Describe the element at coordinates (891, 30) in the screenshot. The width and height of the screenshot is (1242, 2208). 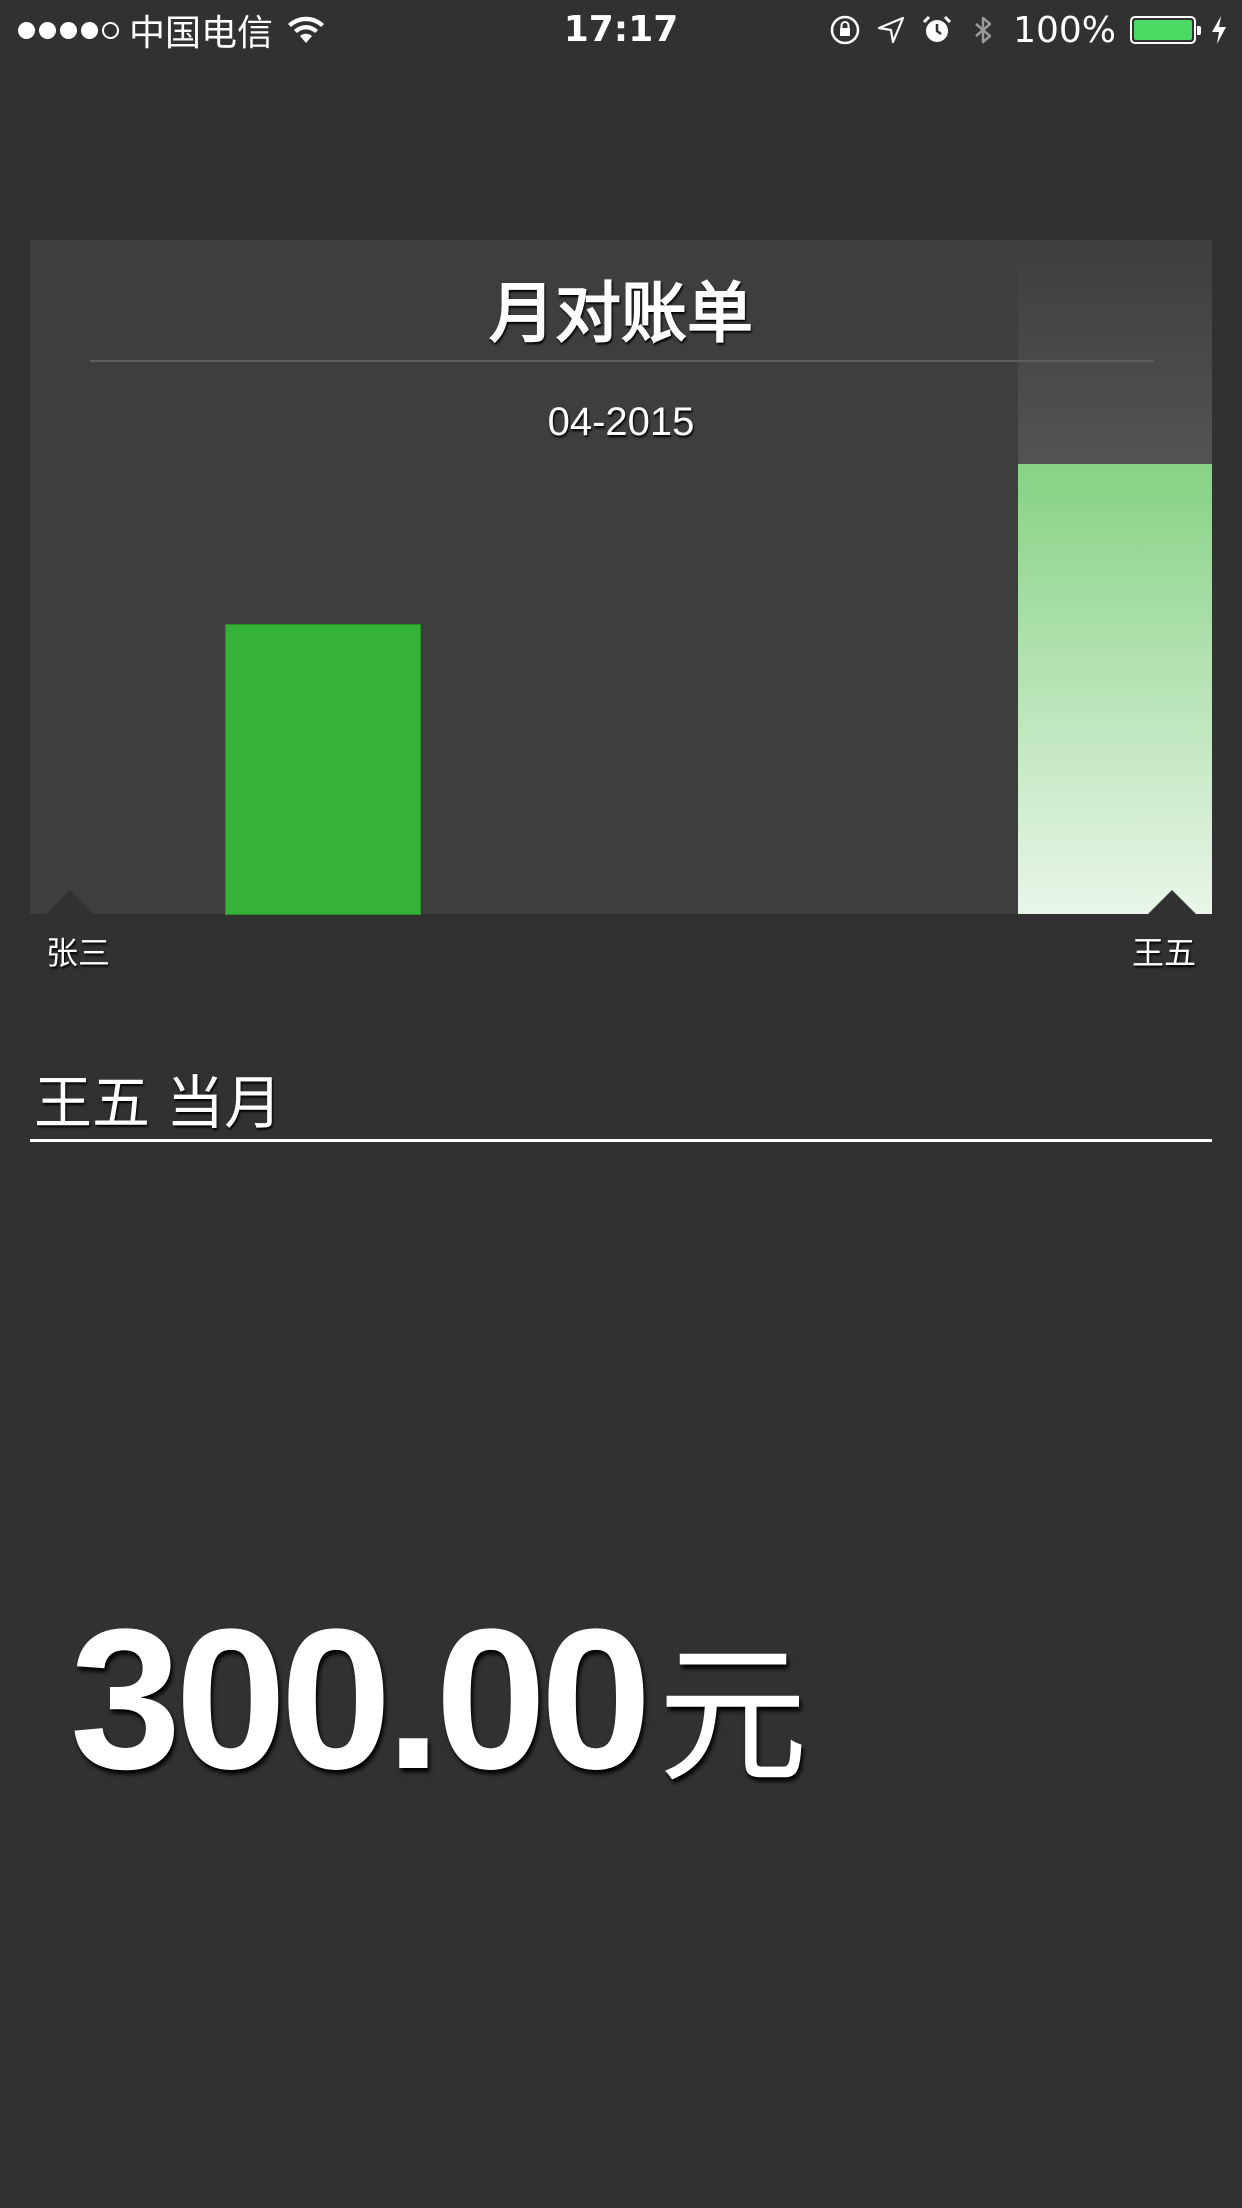
I see `location-icon` at that location.